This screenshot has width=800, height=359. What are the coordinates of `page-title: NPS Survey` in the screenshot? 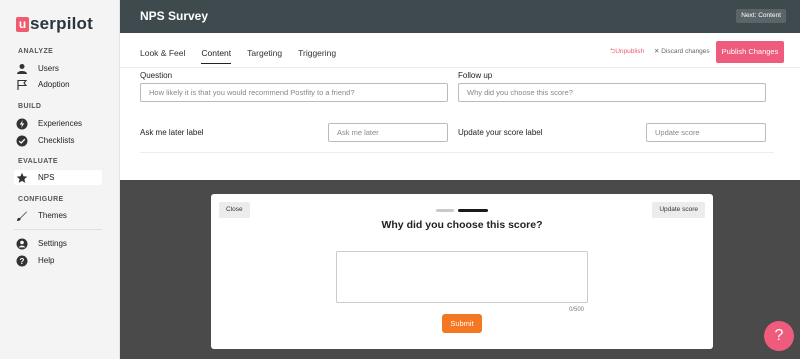 It's located at (174, 16).